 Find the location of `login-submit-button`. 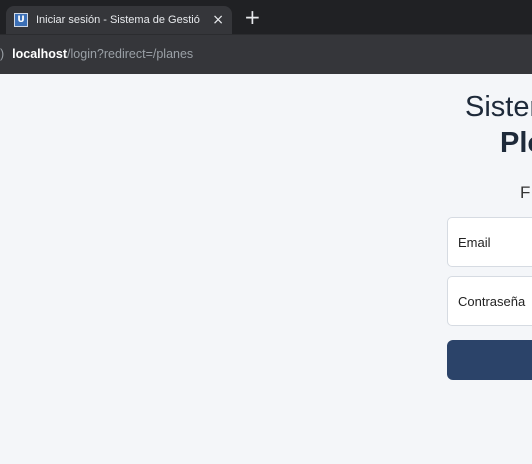

login-submit-button is located at coordinates (489, 360).